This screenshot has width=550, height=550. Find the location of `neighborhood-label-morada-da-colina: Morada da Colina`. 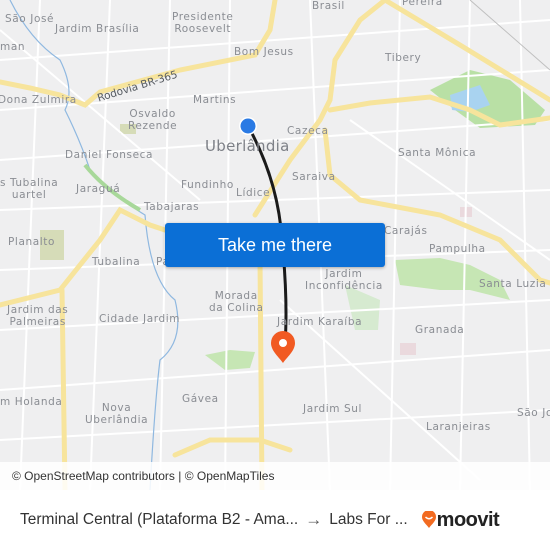

neighborhood-label-morada-da-colina: Morada da Colina is located at coordinates (236, 302).